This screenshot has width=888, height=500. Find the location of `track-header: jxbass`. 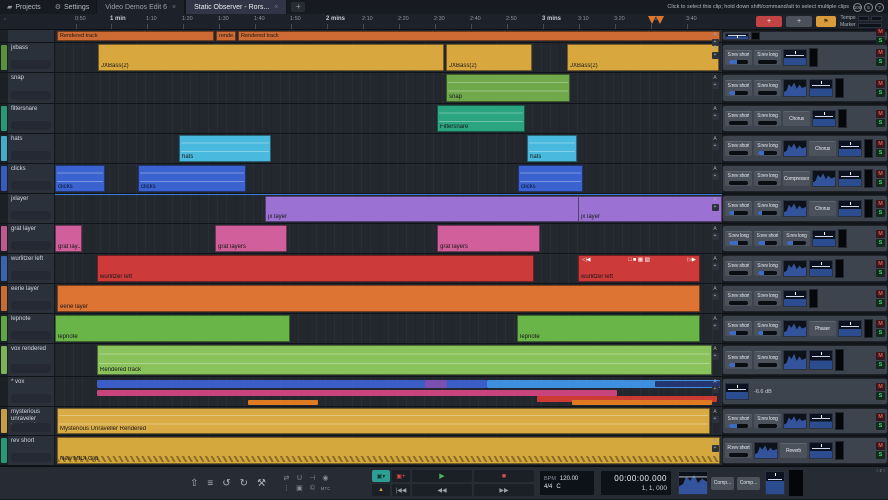

track-header: jxbass is located at coordinates (31, 57).